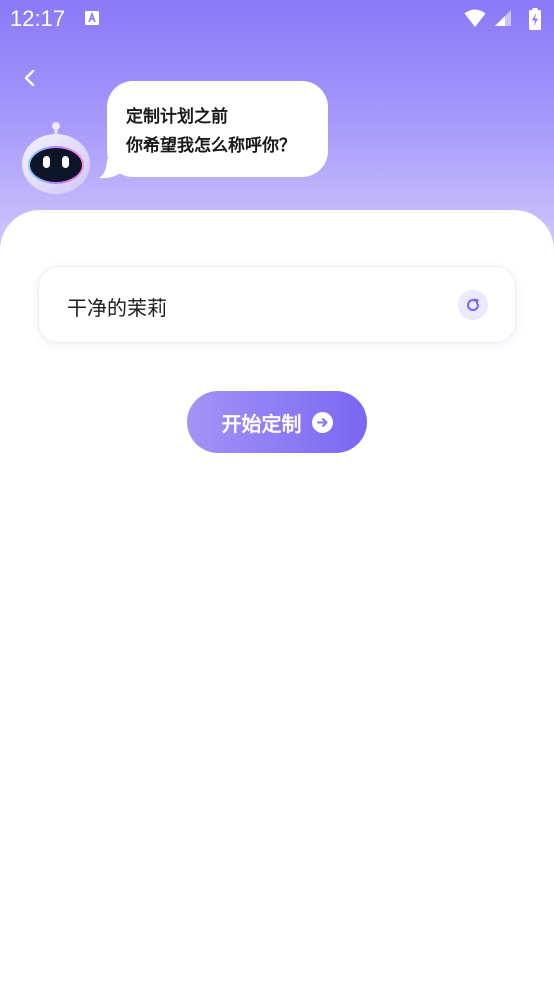 The image size is (554, 984). Describe the element at coordinates (213, 130) in the screenshot. I see `speech-bubble: 定制计划之前 你希望我怎么称呼你？` at that location.